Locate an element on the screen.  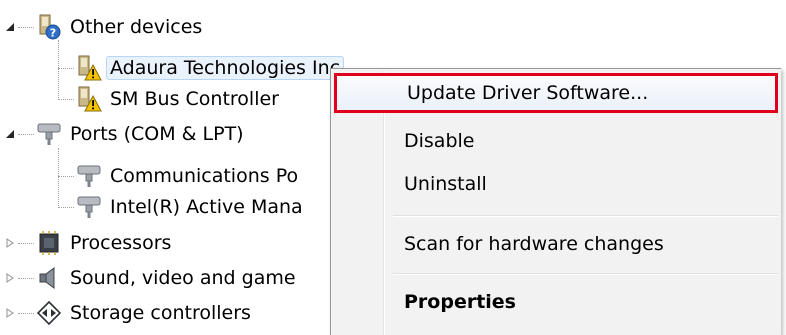
processor-icon is located at coordinates (49, 243).